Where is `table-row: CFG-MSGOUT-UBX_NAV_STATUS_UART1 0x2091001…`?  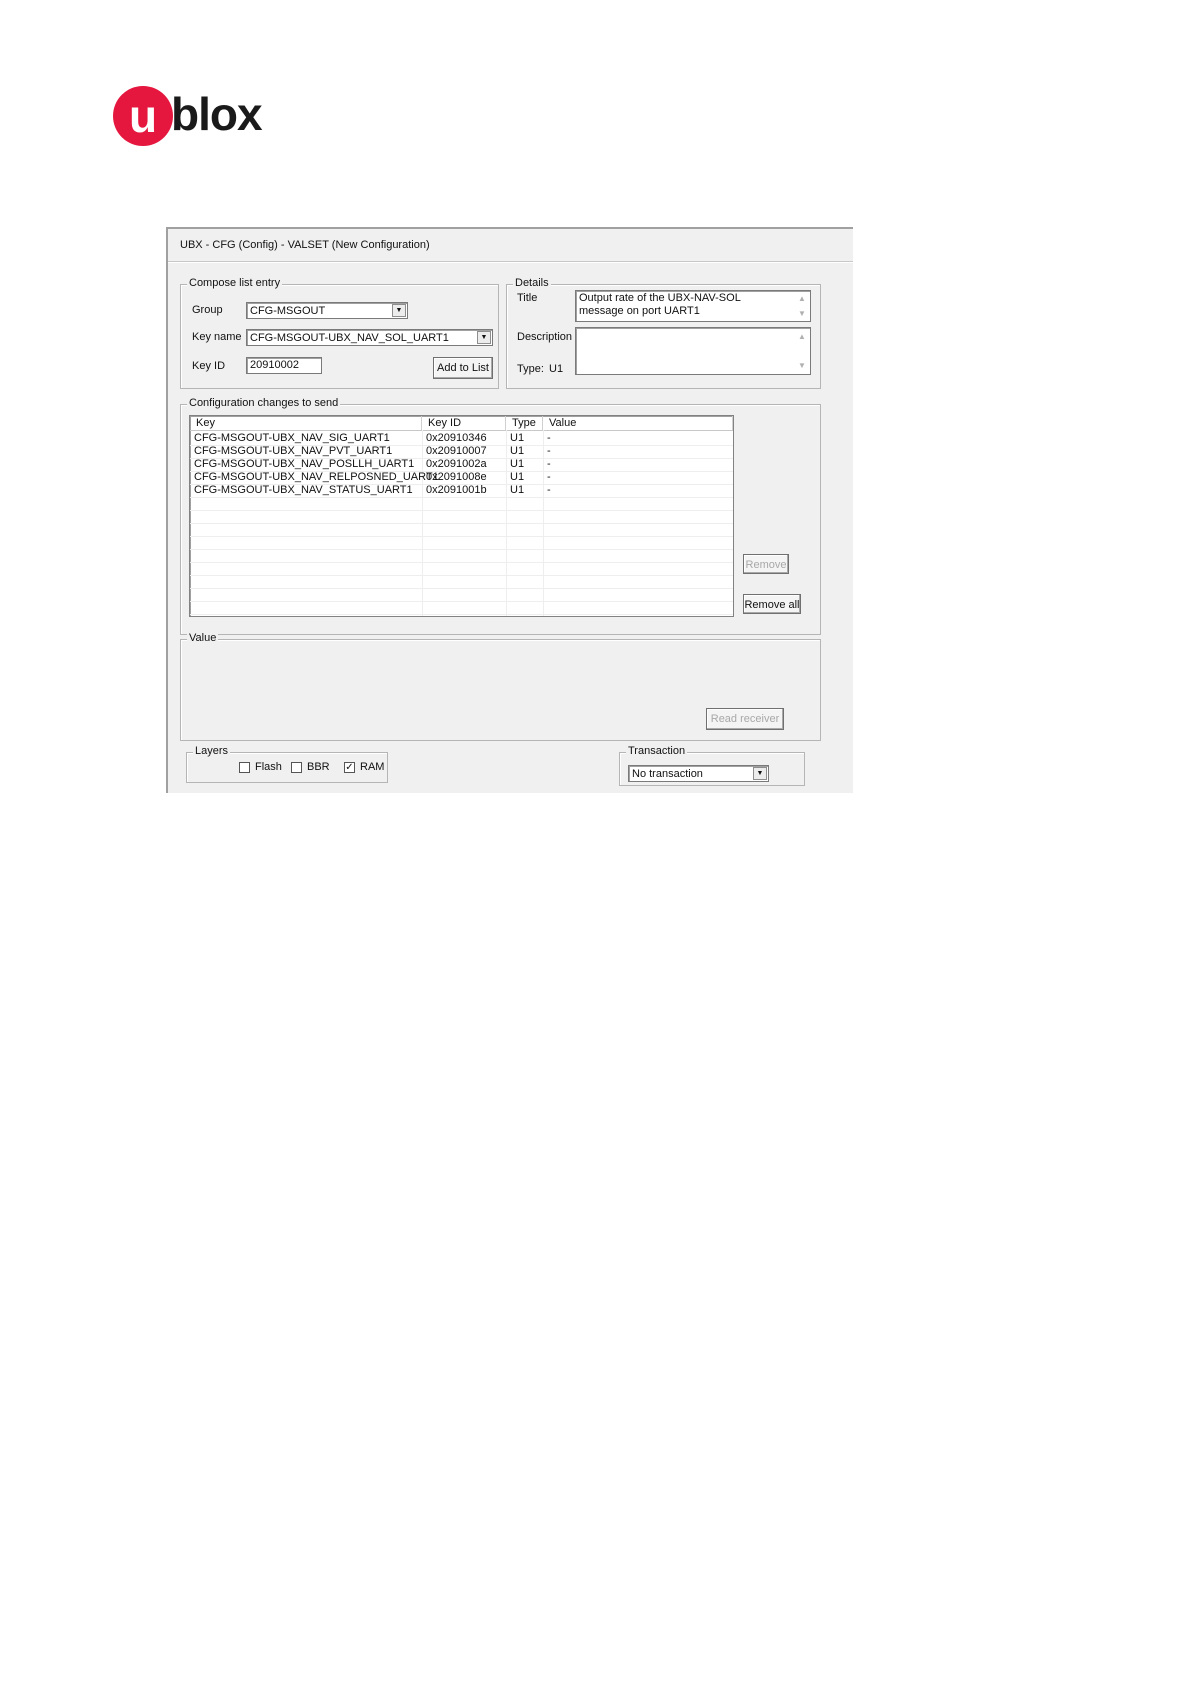 table-row: CFG-MSGOUT-UBX_NAV_STATUS_UART1 0x2091001… is located at coordinates (461, 491).